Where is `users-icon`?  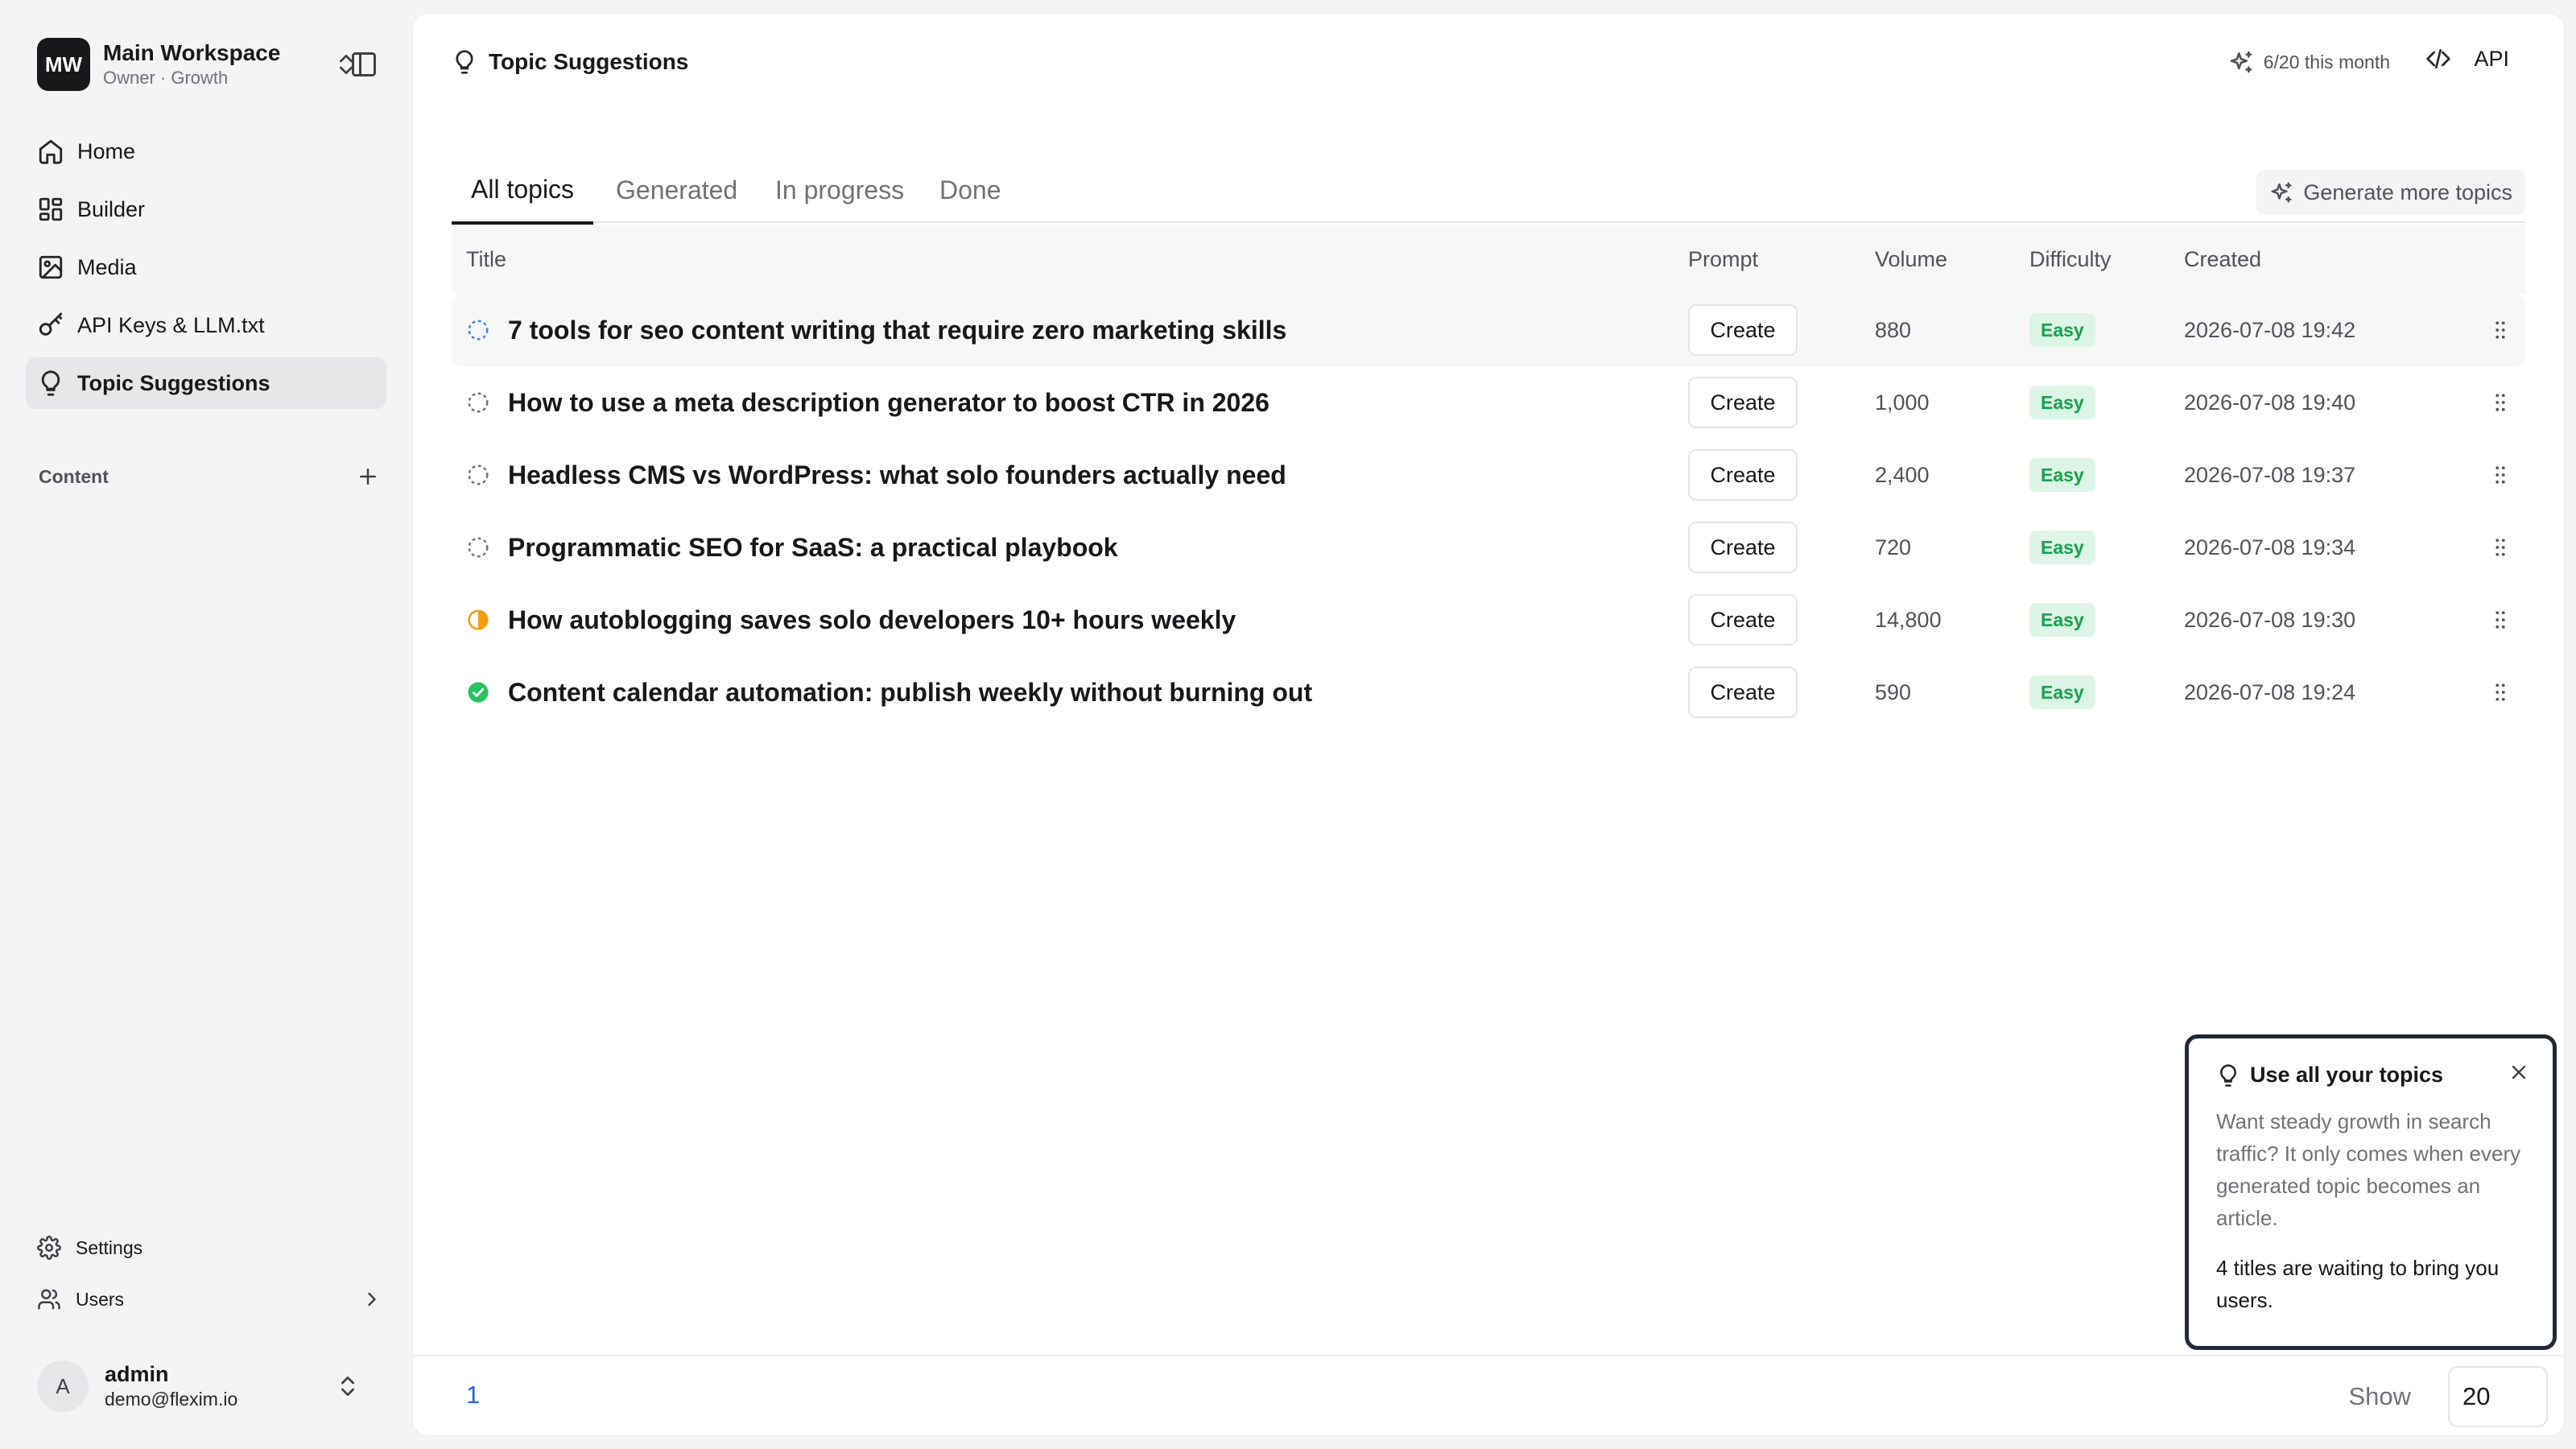
users-icon is located at coordinates (49, 1299).